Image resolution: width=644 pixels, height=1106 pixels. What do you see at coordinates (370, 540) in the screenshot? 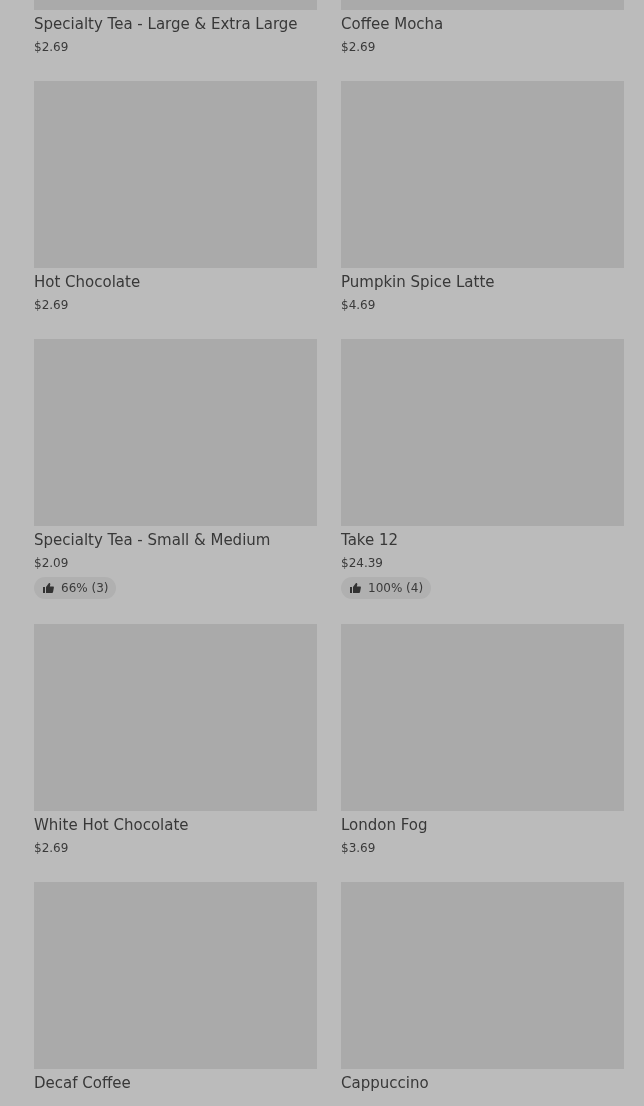
I see `item-name: Take 12` at bounding box center [370, 540].